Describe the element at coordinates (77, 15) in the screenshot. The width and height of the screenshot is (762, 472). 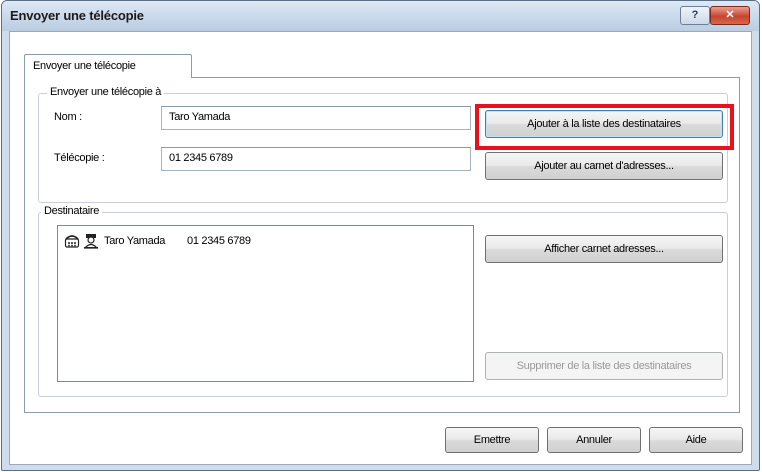
I see `window-title: Envoyer une télécopie` at that location.